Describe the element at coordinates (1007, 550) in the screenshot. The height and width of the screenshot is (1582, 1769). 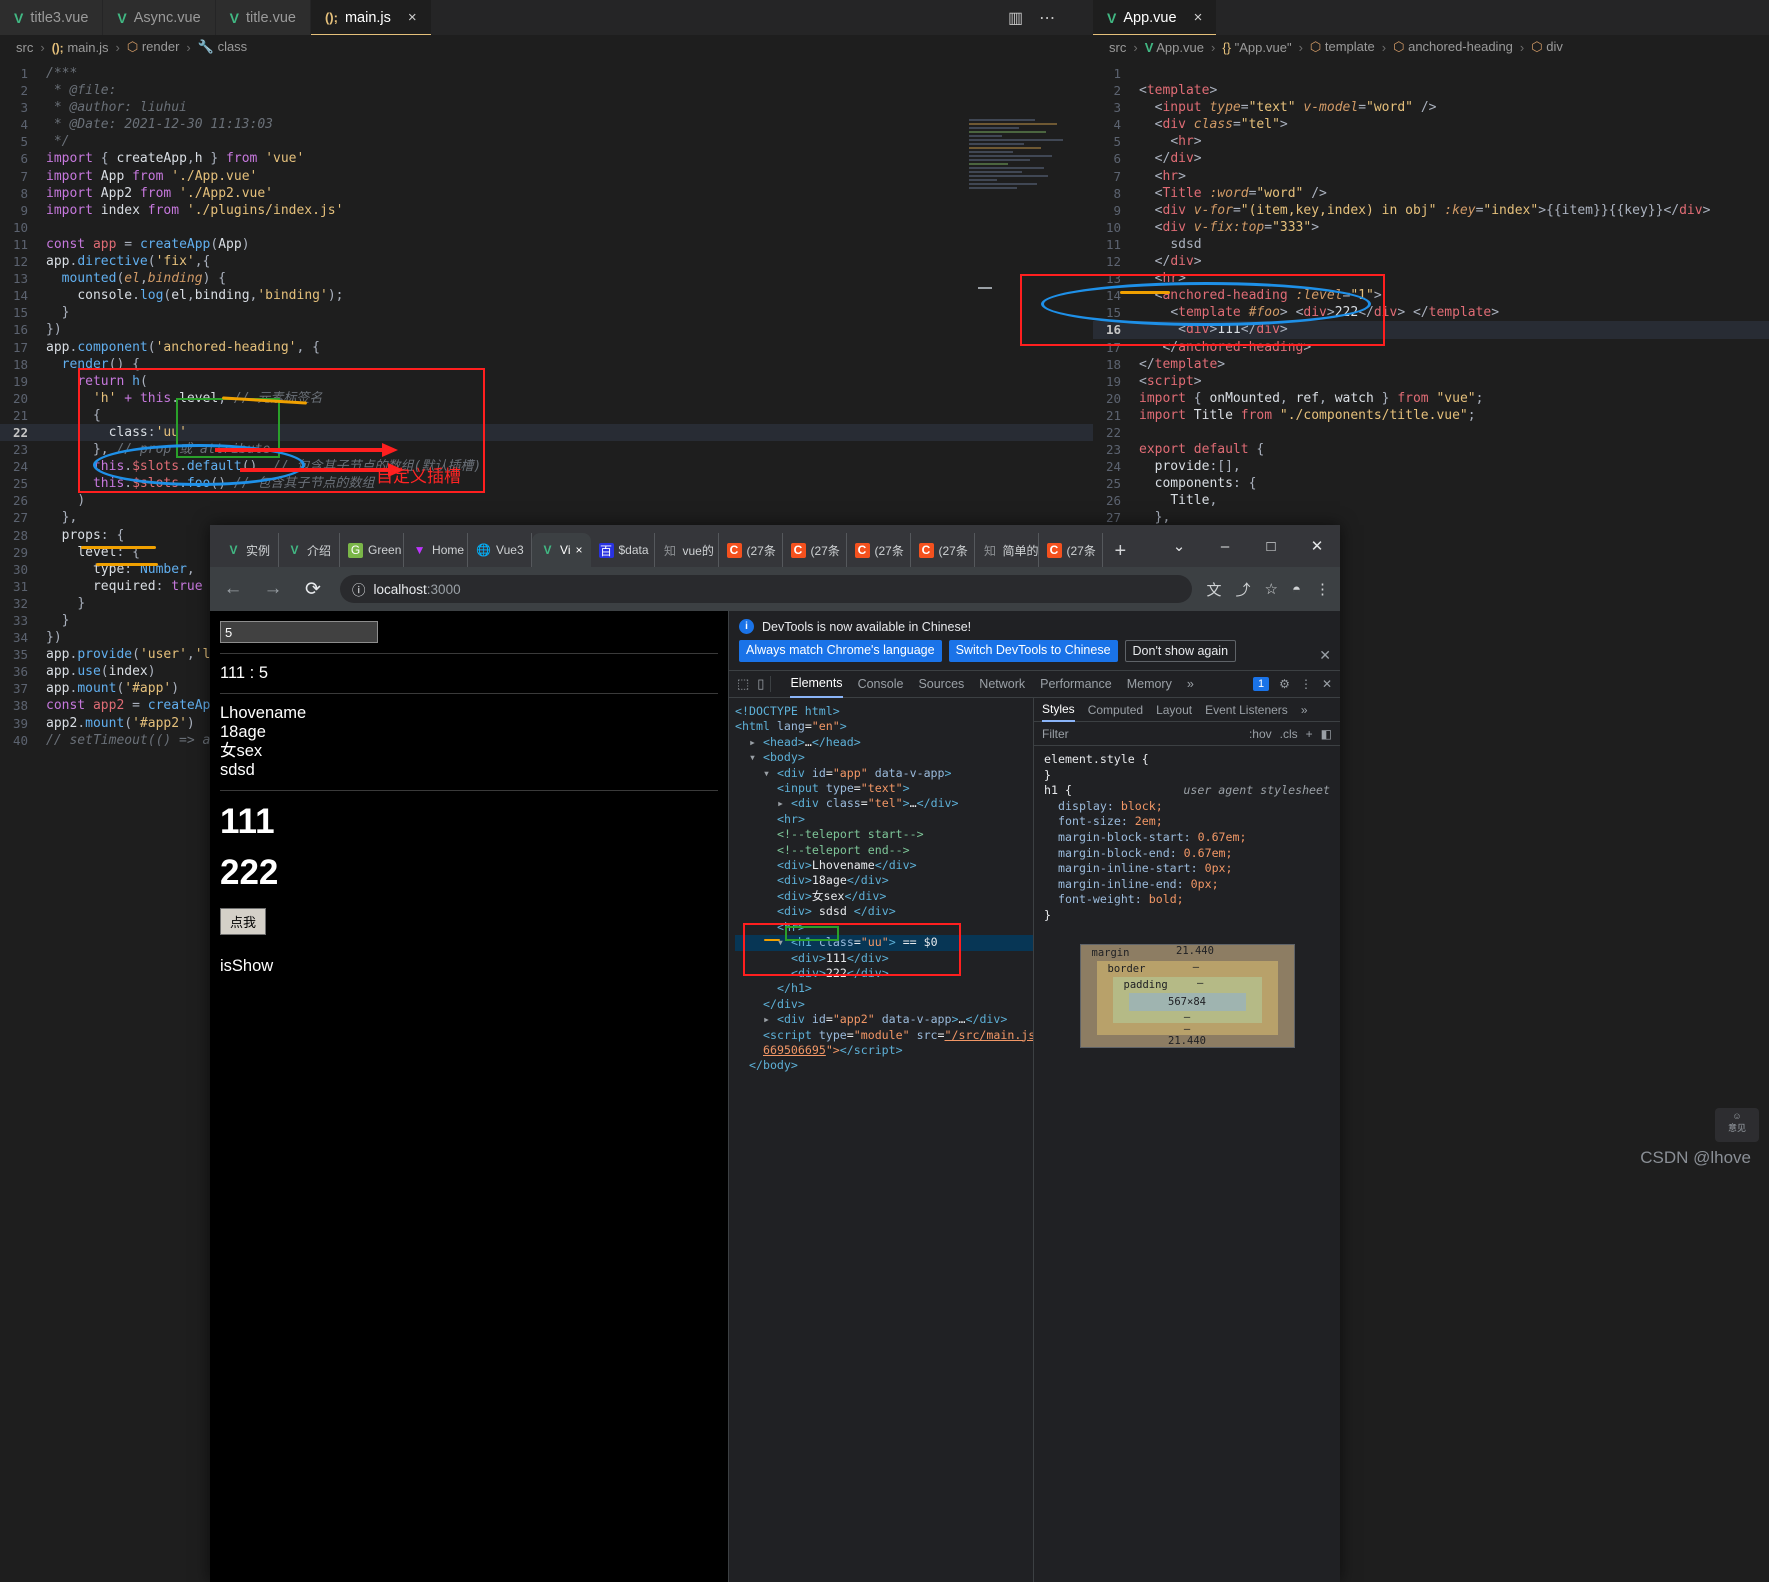
I see `browser-tab: 知简单的` at that location.